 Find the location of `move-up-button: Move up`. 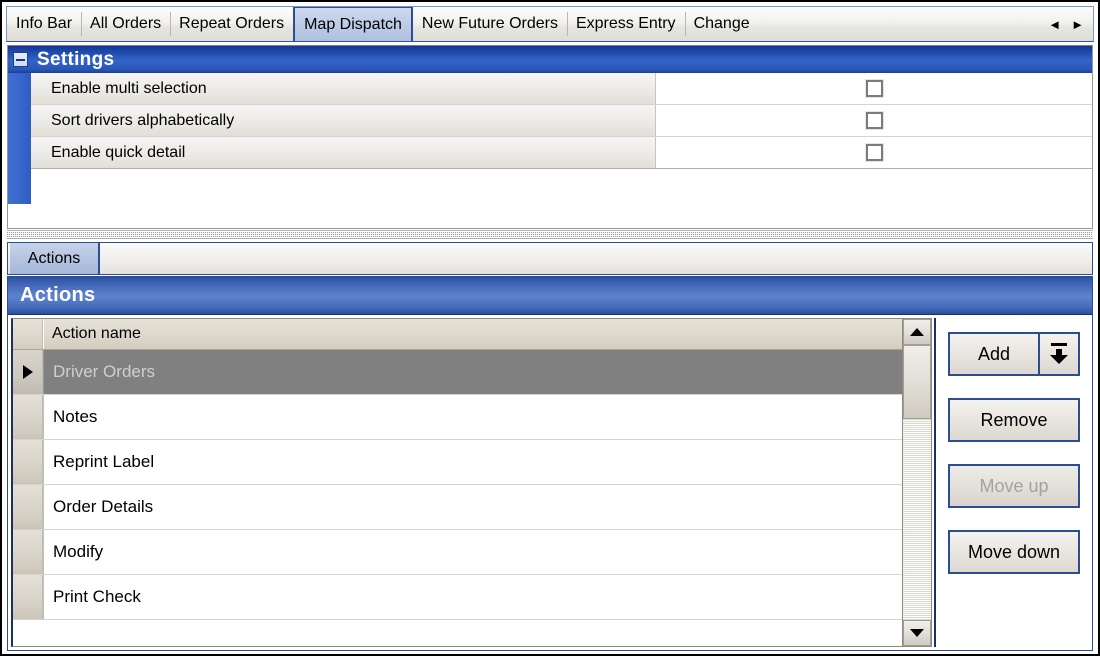

move-up-button: Move up is located at coordinates (1014, 486).